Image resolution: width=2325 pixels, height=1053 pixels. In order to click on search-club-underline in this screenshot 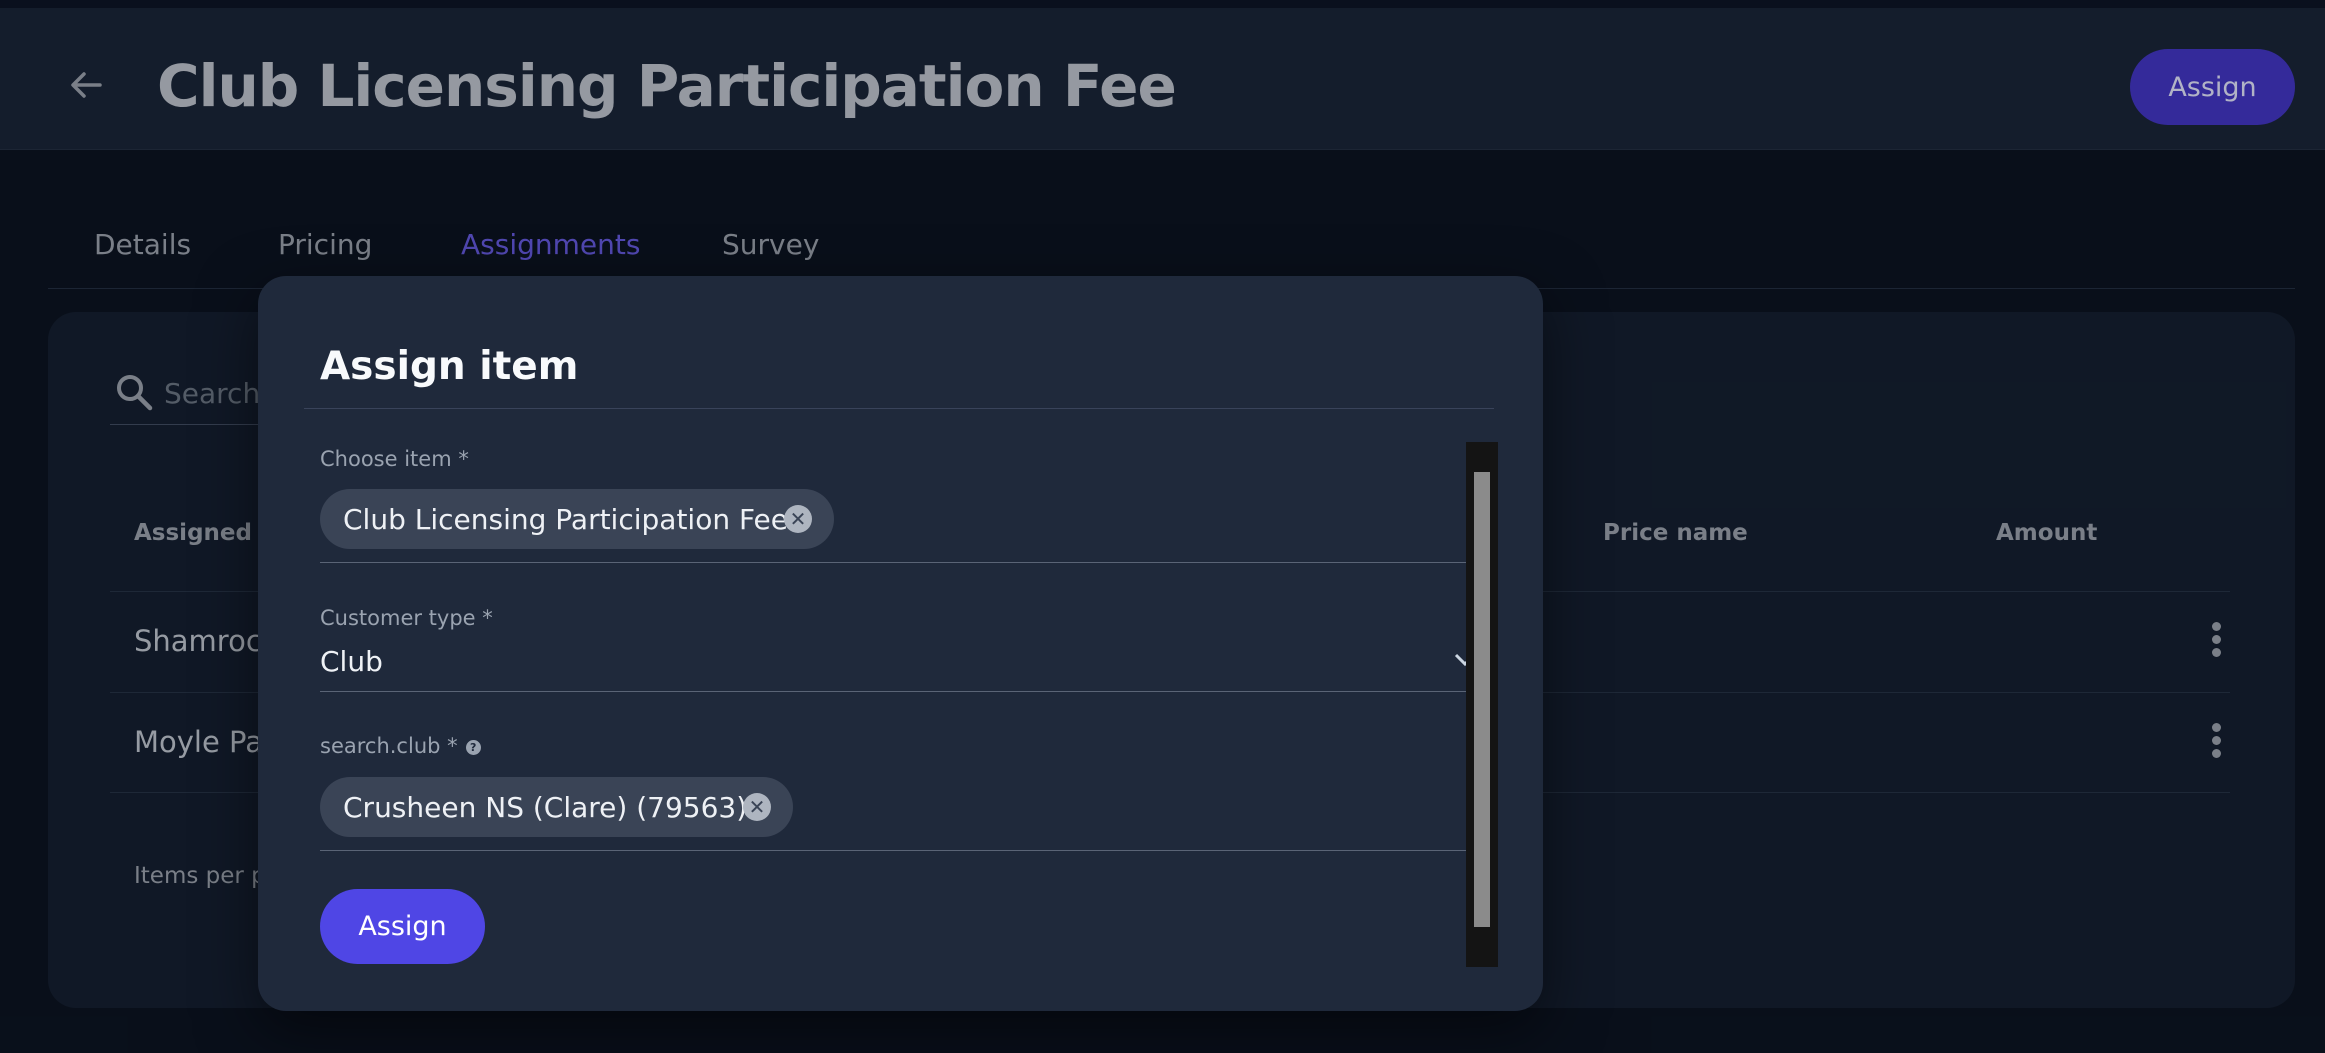, I will do `click(894, 850)`.